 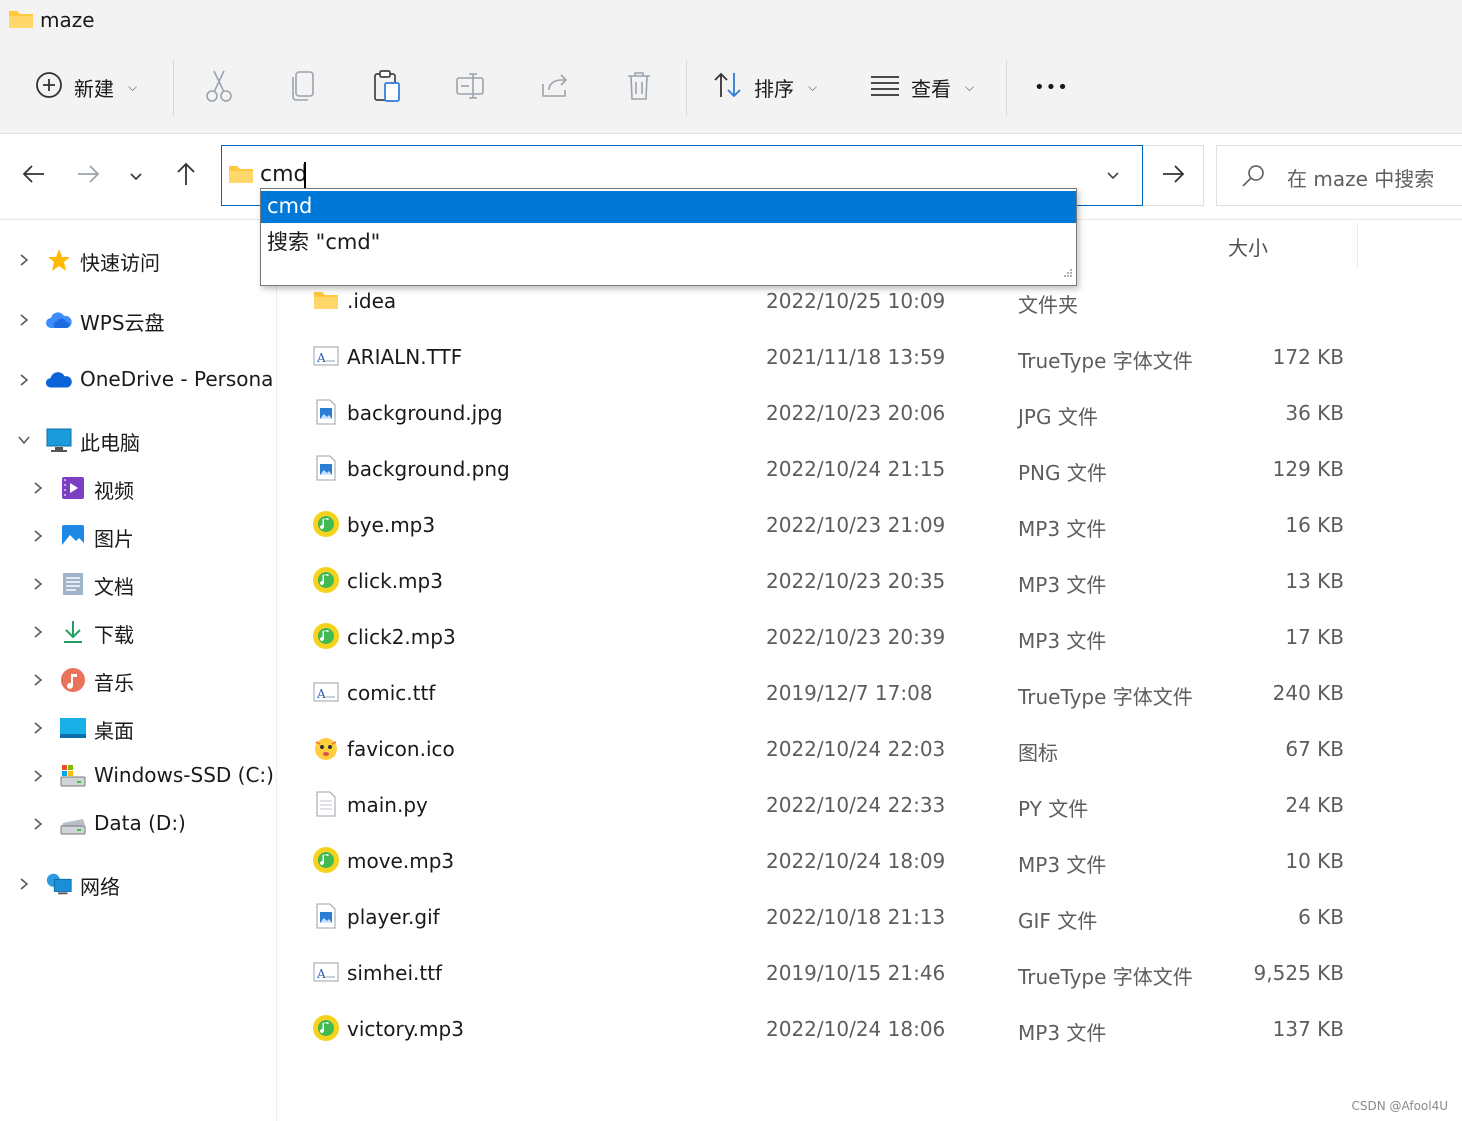 I want to click on svg-text: A, so click(x=321, y=974).